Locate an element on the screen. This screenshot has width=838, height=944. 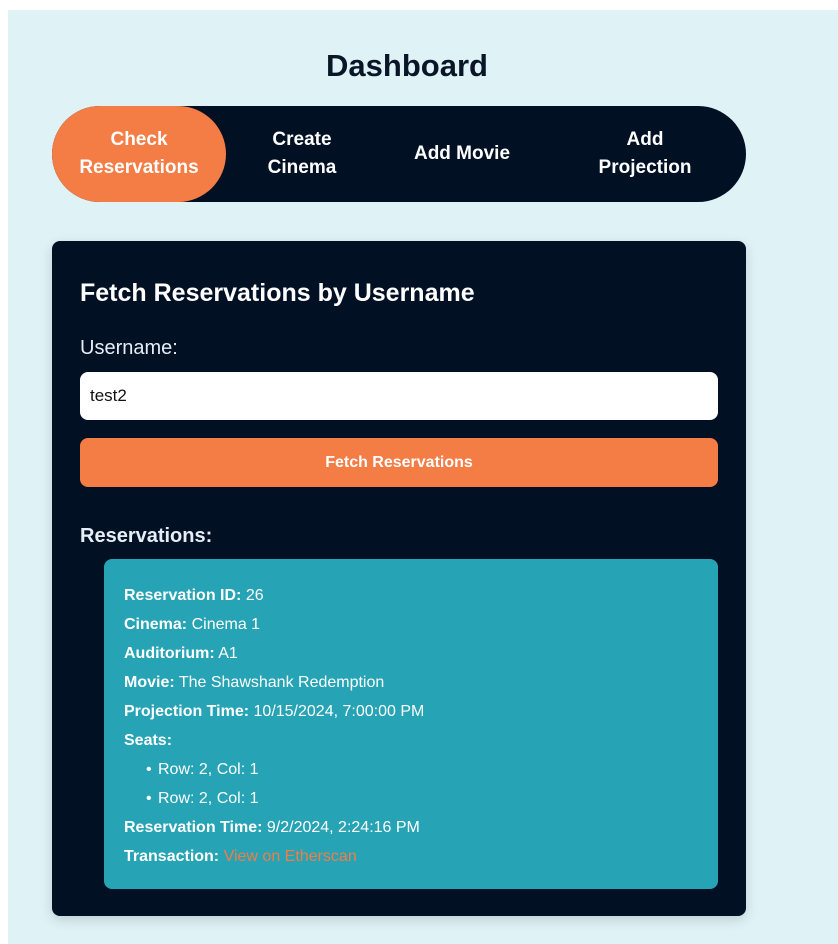
seats-label: Seats: is located at coordinates (148, 740).